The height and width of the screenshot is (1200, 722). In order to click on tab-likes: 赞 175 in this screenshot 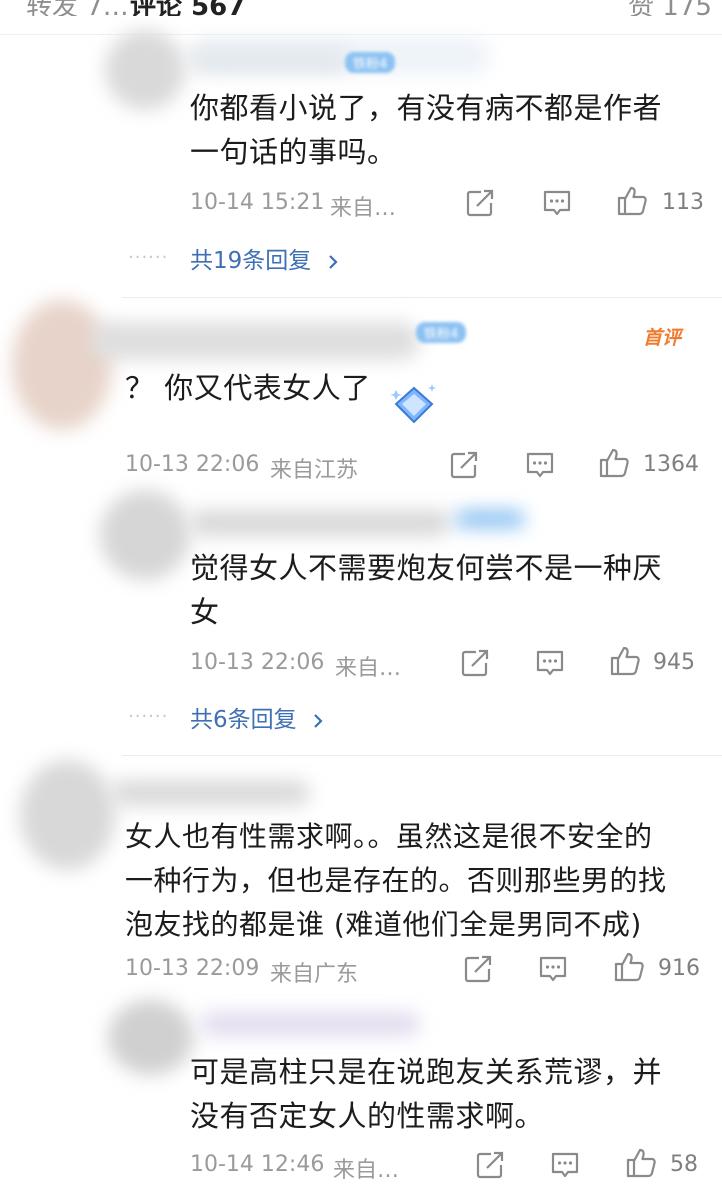, I will do `click(670, 8)`.